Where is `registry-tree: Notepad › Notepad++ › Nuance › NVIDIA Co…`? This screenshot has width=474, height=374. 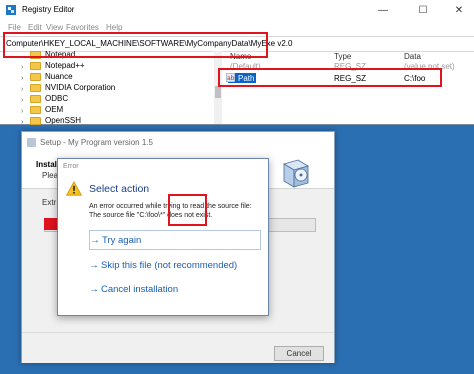 registry-tree: Notepad › Notepad++ › Nuance › NVIDIA Co… is located at coordinates (111, 88).